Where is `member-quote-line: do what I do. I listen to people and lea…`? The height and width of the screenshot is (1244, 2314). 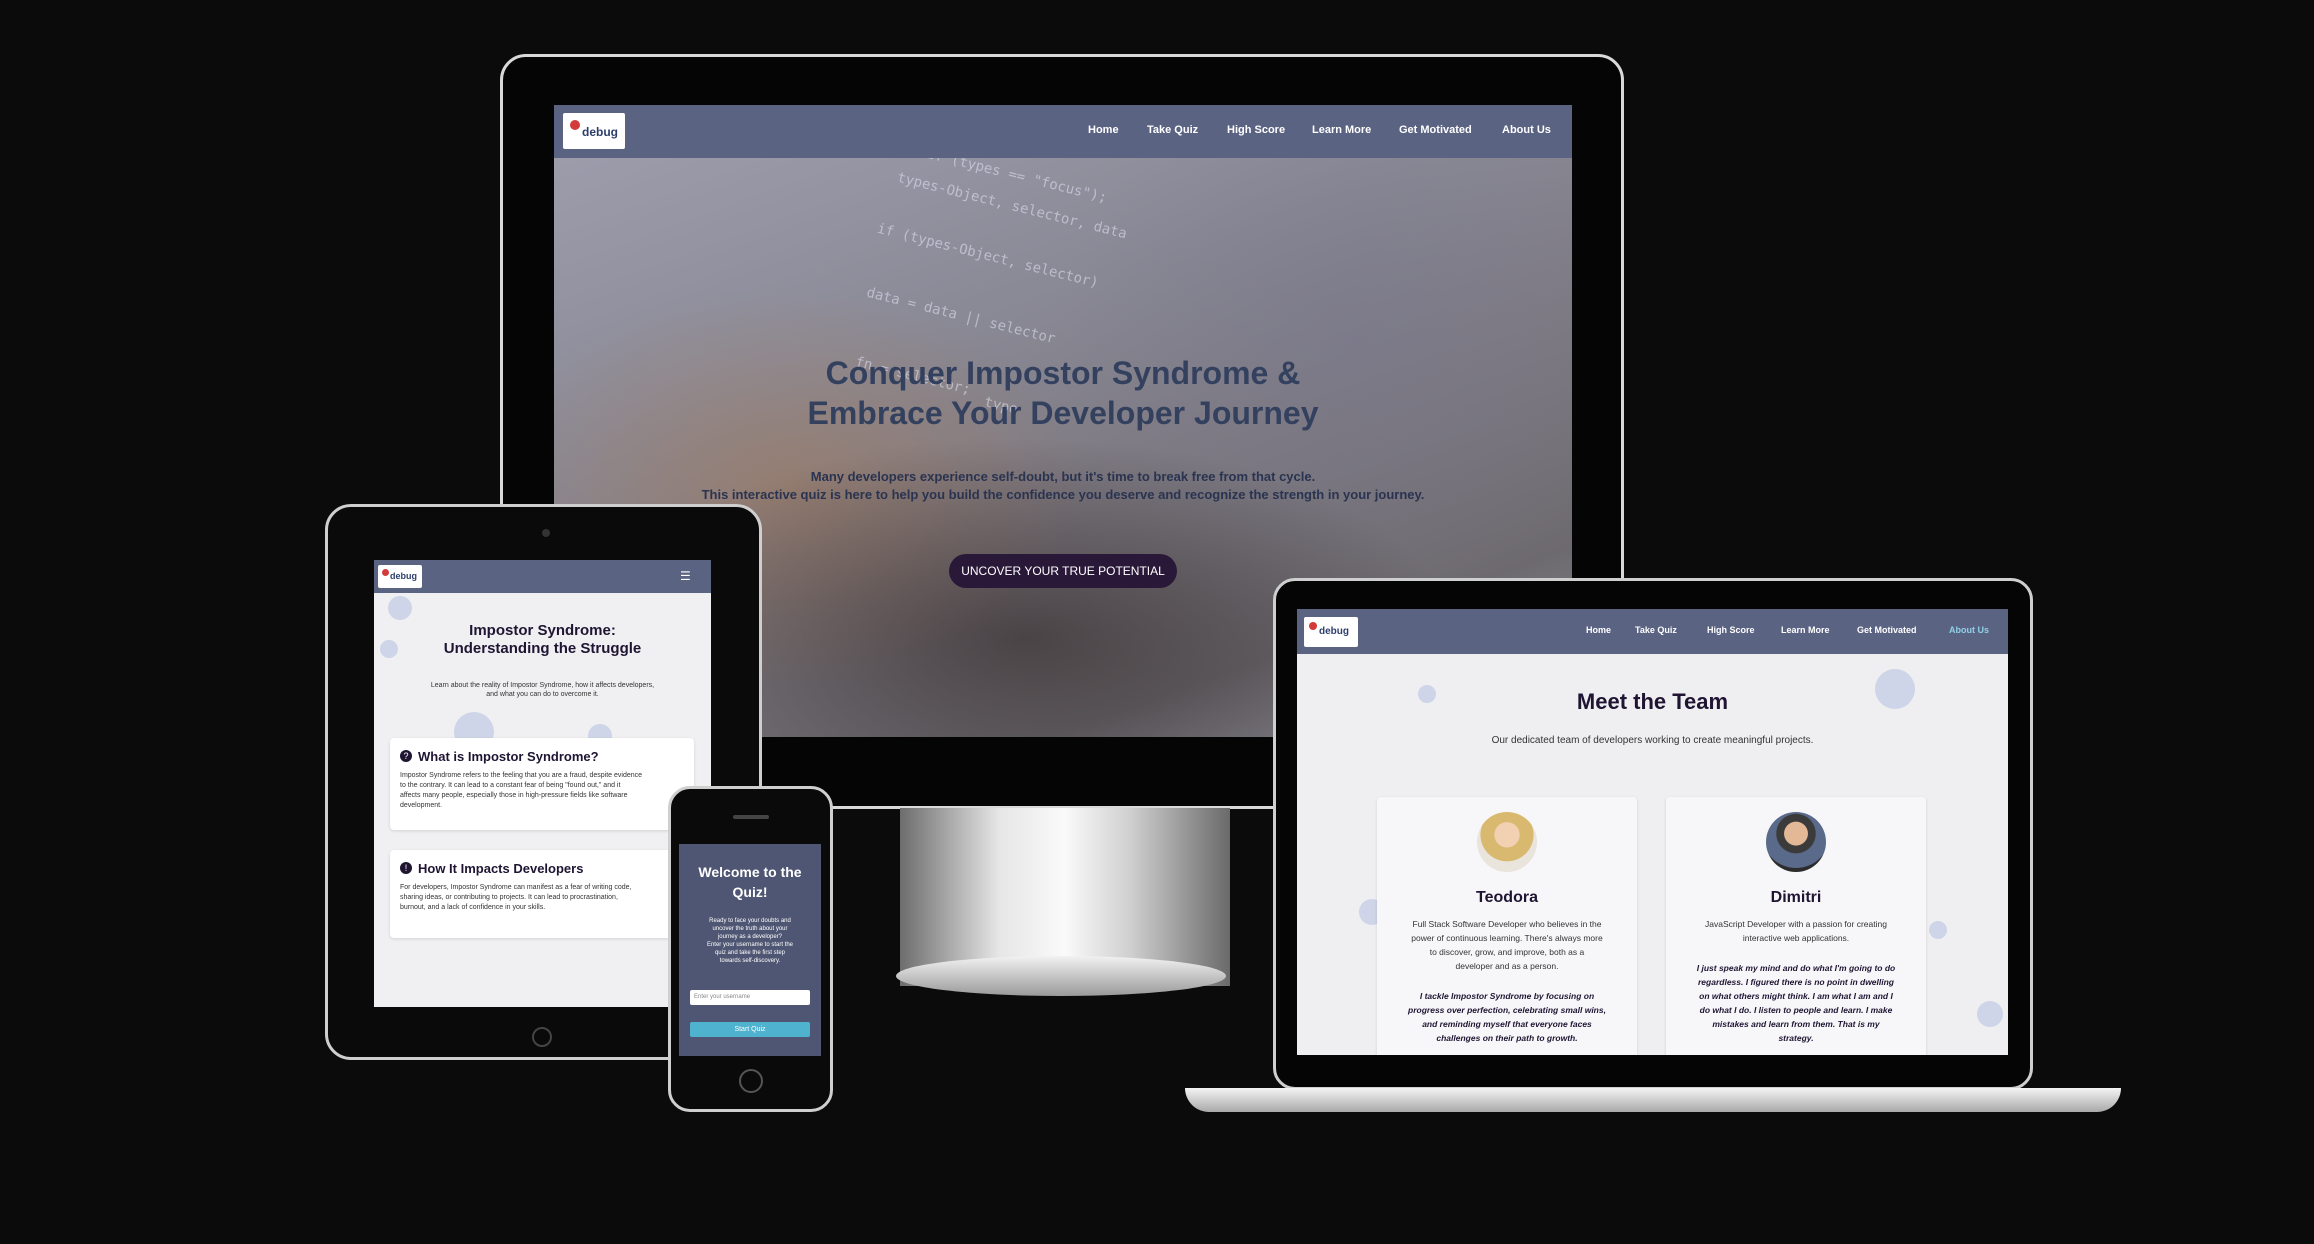 member-quote-line: do what I do. I listen to people and lea… is located at coordinates (1796, 1010).